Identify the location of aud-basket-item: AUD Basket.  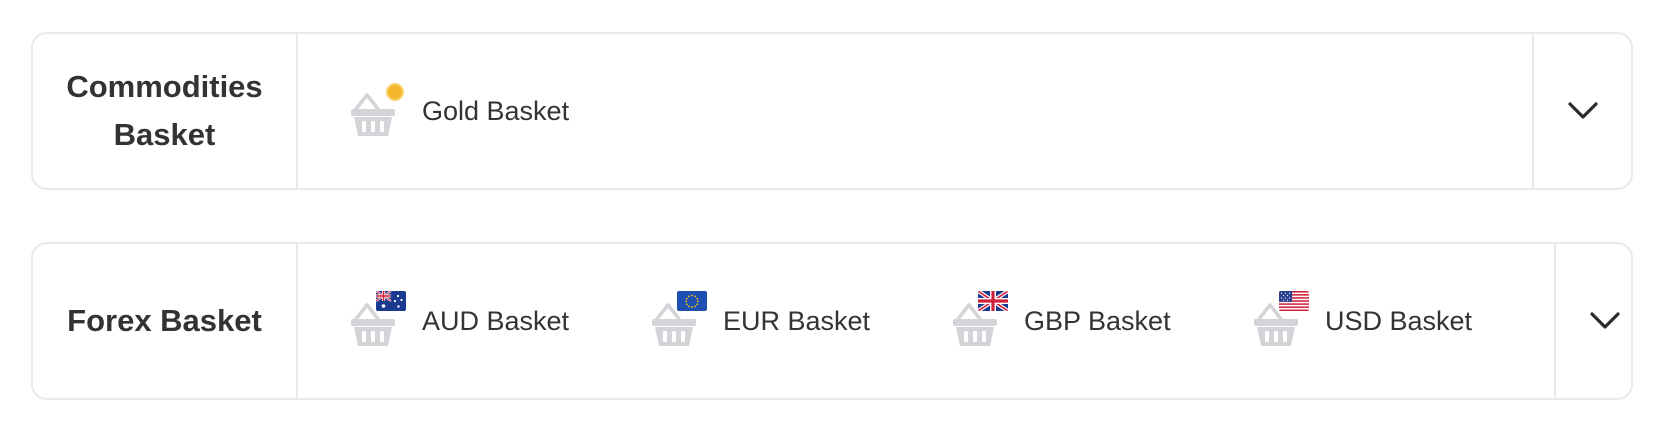
(500, 320).